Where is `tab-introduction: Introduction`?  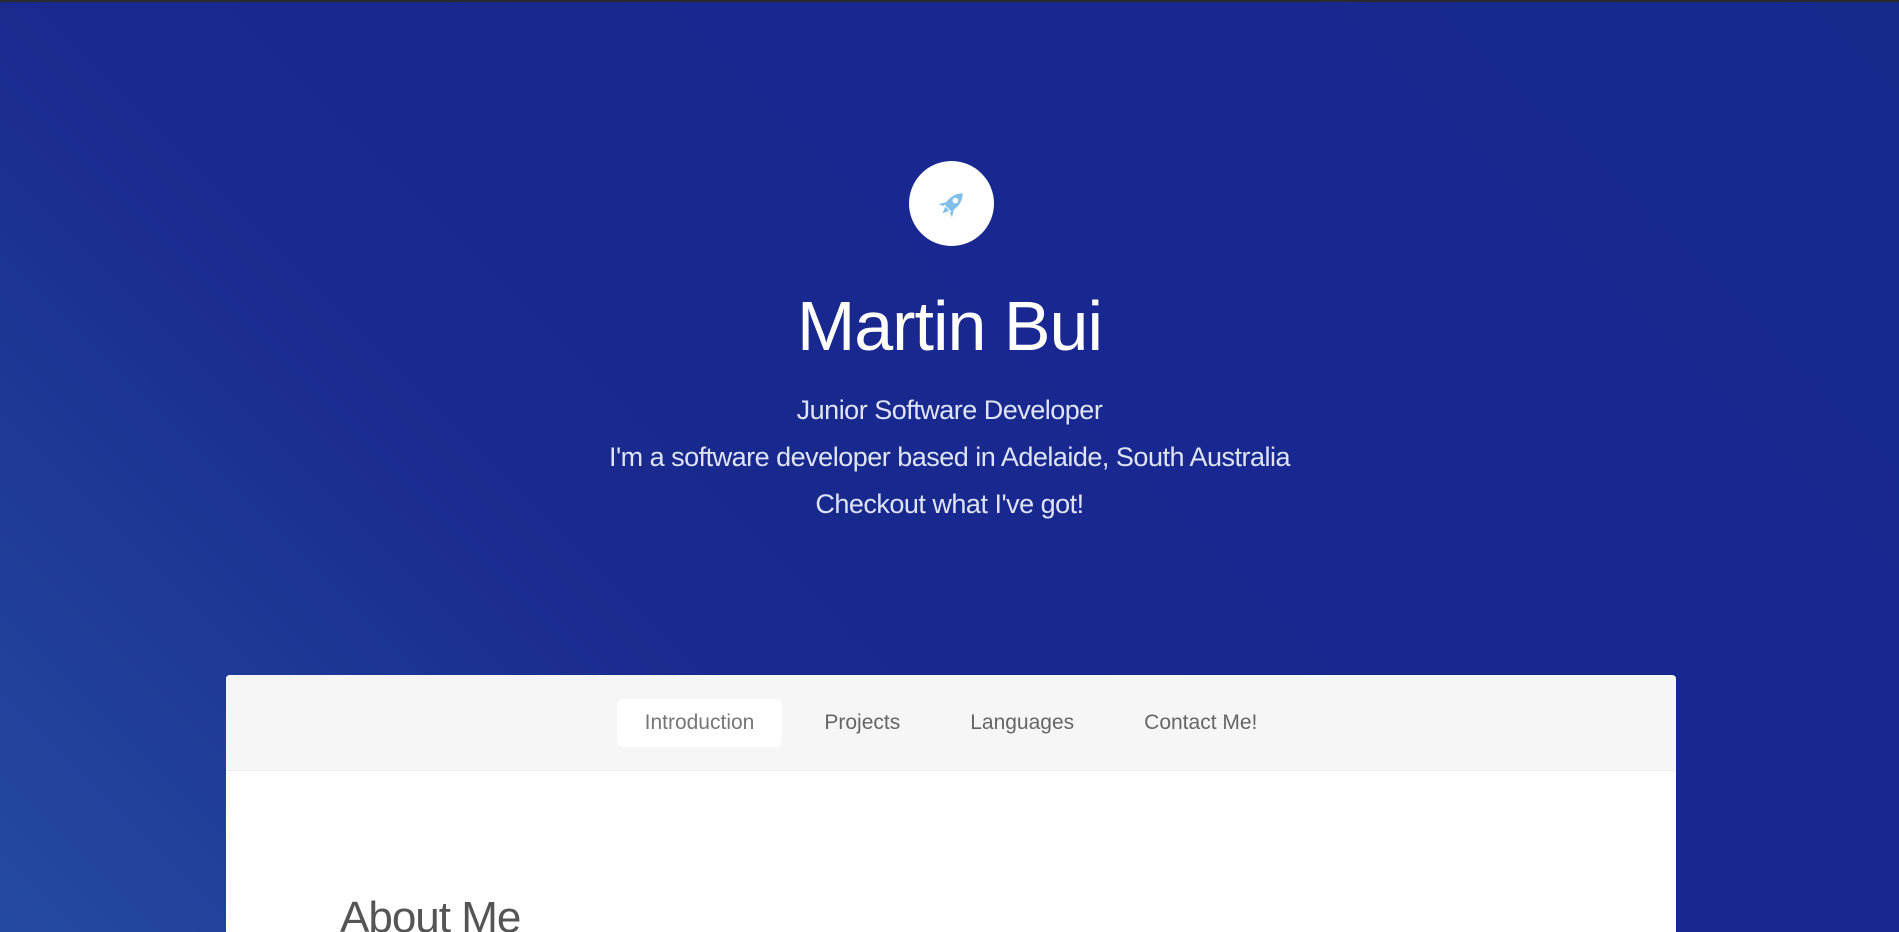 tab-introduction: Introduction is located at coordinates (699, 722).